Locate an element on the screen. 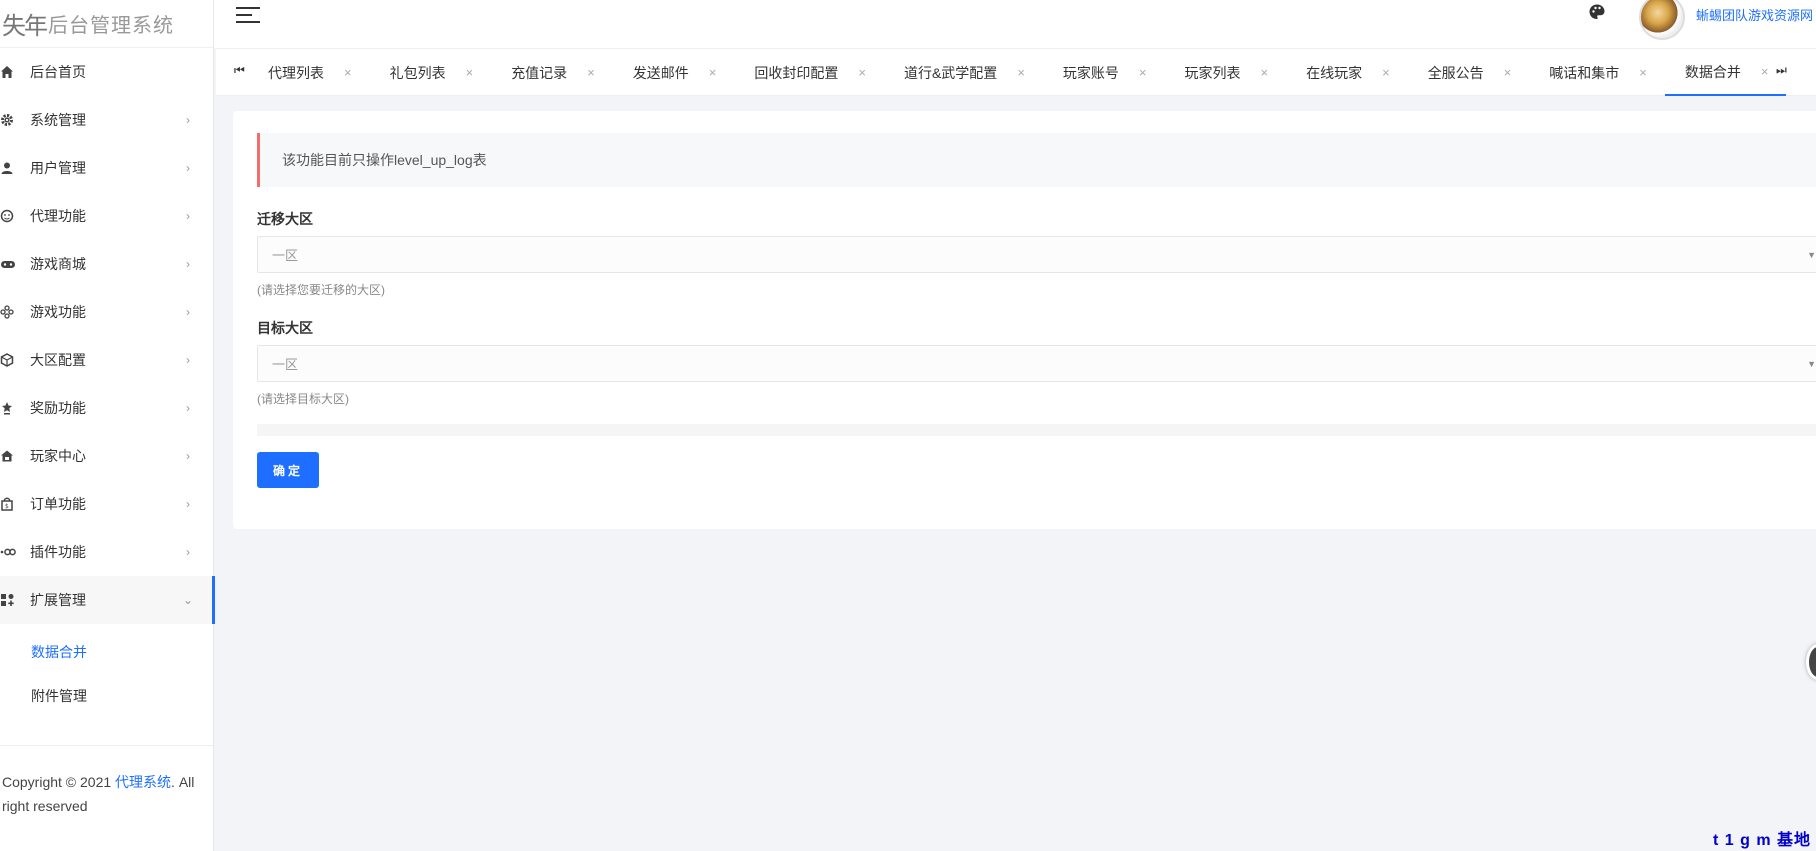  tab-label: 代理列表 is located at coordinates (296, 72).